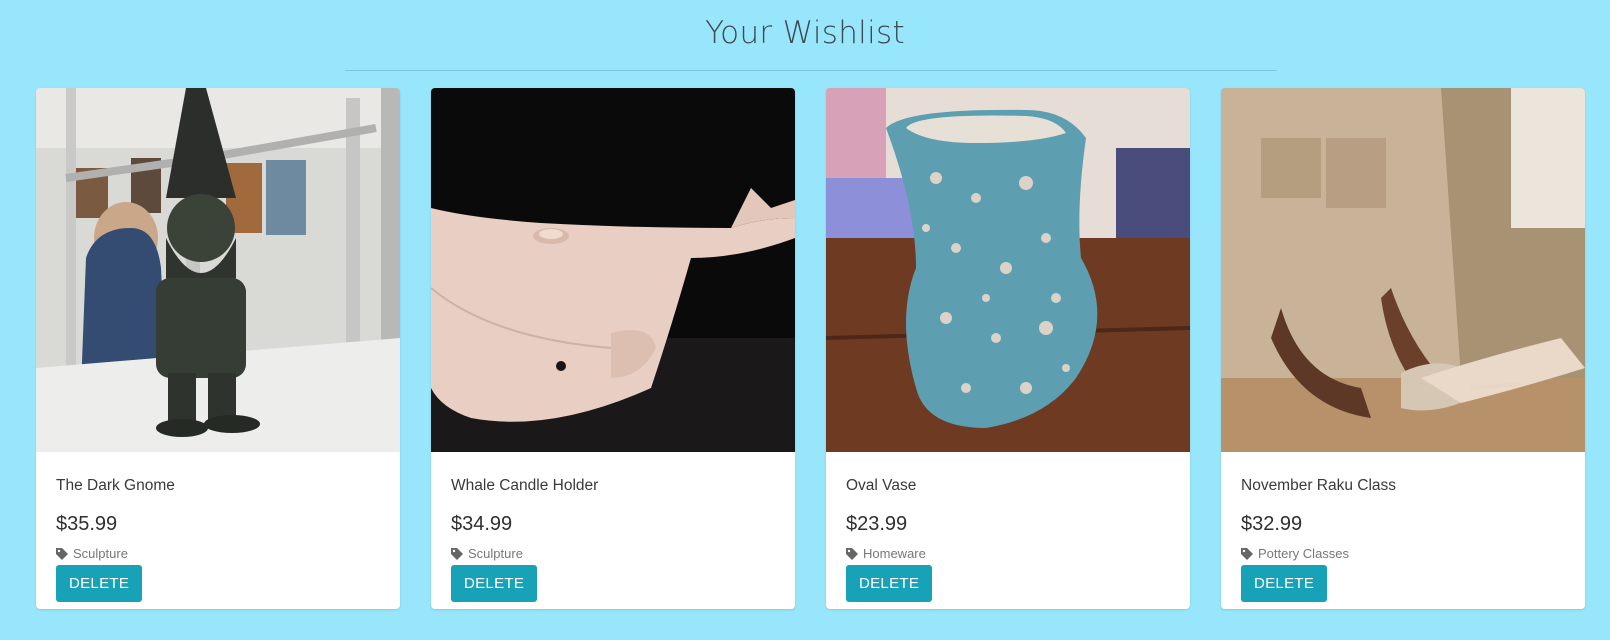 The height and width of the screenshot is (640, 1610). Describe the element at coordinates (218, 486) in the screenshot. I see `product-name: The Dark Gnome` at that location.